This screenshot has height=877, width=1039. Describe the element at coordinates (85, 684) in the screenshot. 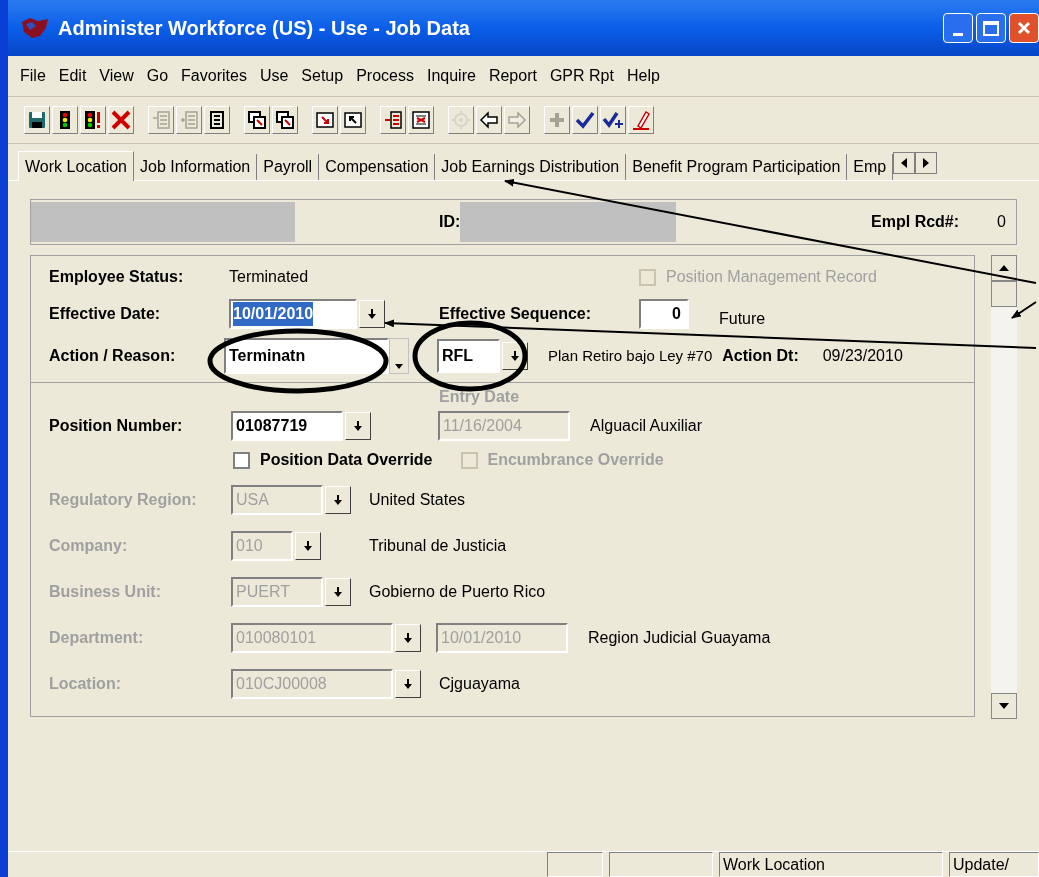

I see `field-label: Location:` at that location.